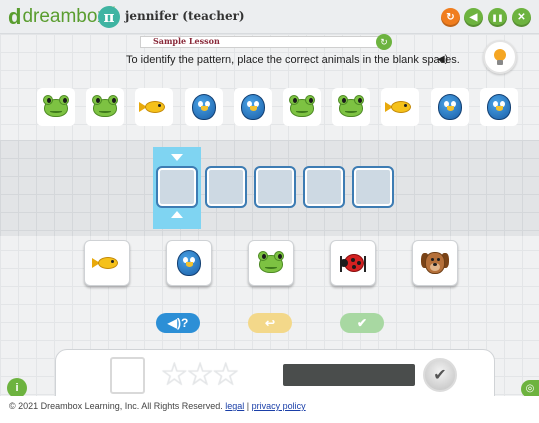  I want to click on close-icon: ✕, so click(521, 17).